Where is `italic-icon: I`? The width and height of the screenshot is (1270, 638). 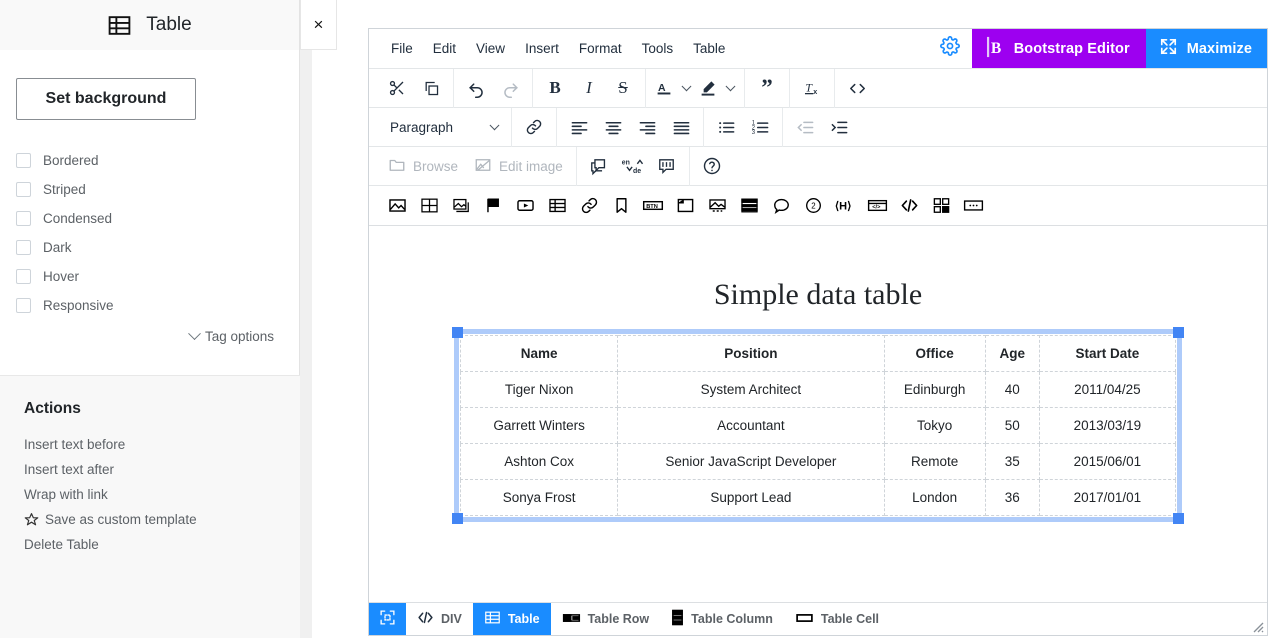
italic-icon: I is located at coordinates (589, 88).